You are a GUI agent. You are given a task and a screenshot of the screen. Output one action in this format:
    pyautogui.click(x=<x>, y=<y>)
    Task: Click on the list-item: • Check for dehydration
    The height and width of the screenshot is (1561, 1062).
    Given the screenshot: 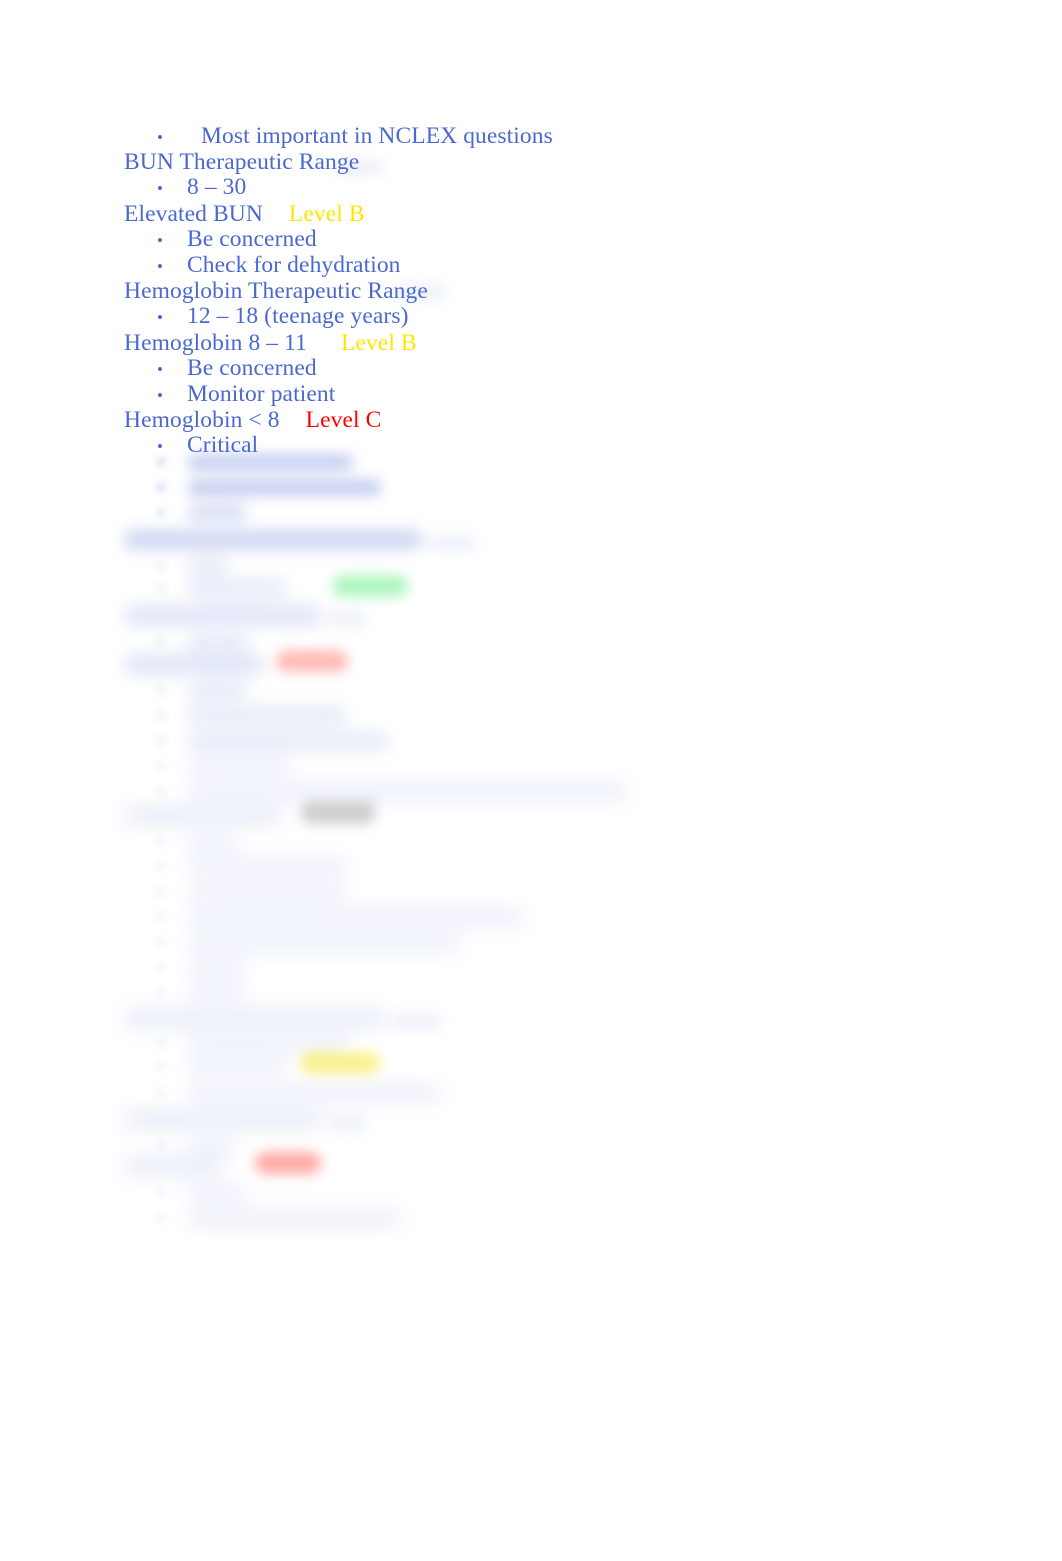 What is the action you would take?
    pyautogui.click(x=564, y=265)
    